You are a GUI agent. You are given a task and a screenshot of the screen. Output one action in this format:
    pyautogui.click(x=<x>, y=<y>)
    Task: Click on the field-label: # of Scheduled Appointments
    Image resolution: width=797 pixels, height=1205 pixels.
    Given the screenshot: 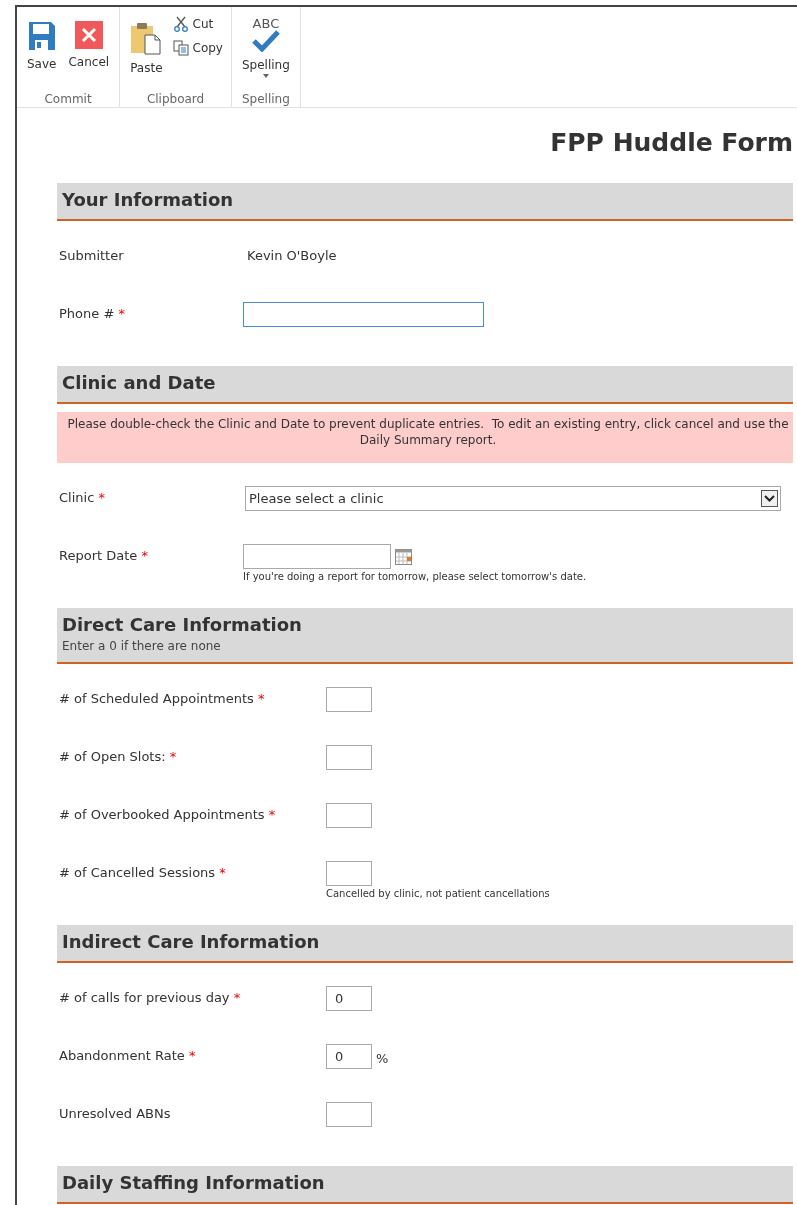 What is the action you would take?
    pyautogui.click(x=156, y=698)
    